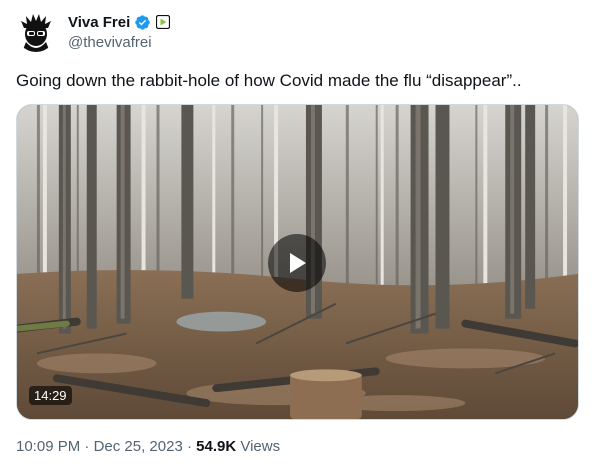  Describe the element at coordinates (163, 22) in the screenshot. I see `rumble-affiliate-icon` at that location.